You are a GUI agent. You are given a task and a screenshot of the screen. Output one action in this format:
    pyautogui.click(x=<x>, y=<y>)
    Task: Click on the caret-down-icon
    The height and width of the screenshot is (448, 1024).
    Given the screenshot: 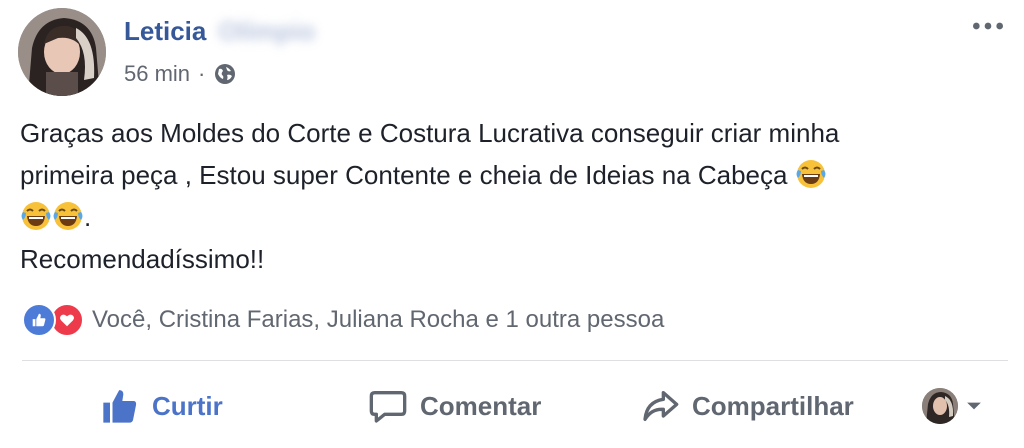 What is the action you would take?
    pyautogui.click(x=974, y=406)
    